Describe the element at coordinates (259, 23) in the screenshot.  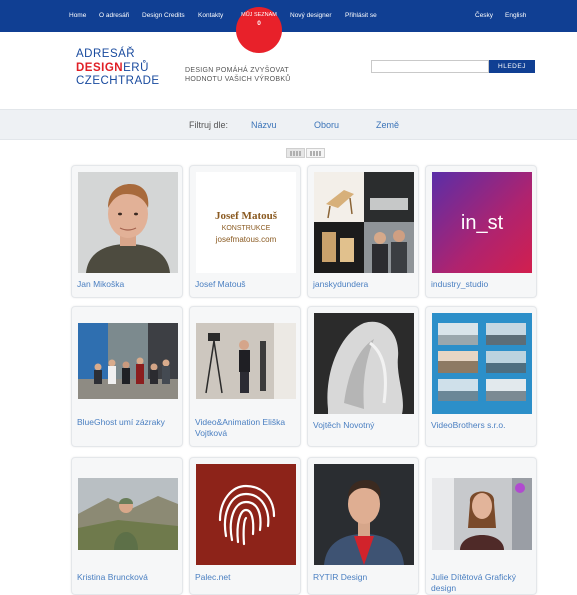
I see `my-list-count: 0` at that location.